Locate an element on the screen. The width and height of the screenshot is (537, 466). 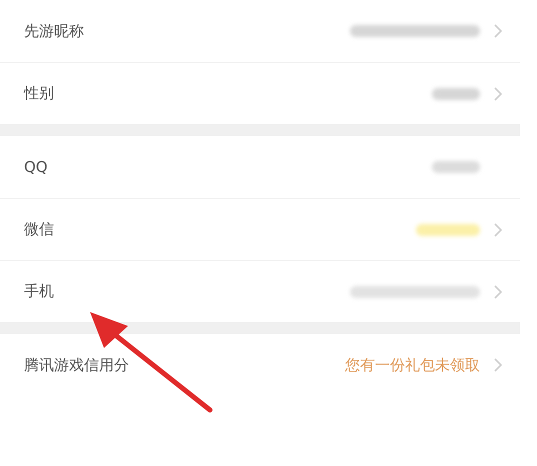
row-label: 腾讯游戏信用分 is located at coordinates (76, 365).